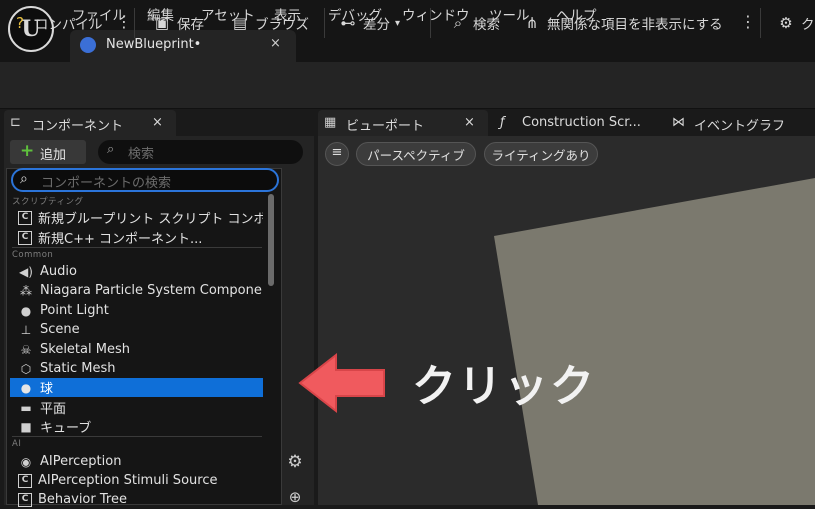 Image resolution: width=815 pixels, height=509 pixels. I want to click on item-label: 新規ブループリント スクリプト コンポーネント, so click(150, 219).